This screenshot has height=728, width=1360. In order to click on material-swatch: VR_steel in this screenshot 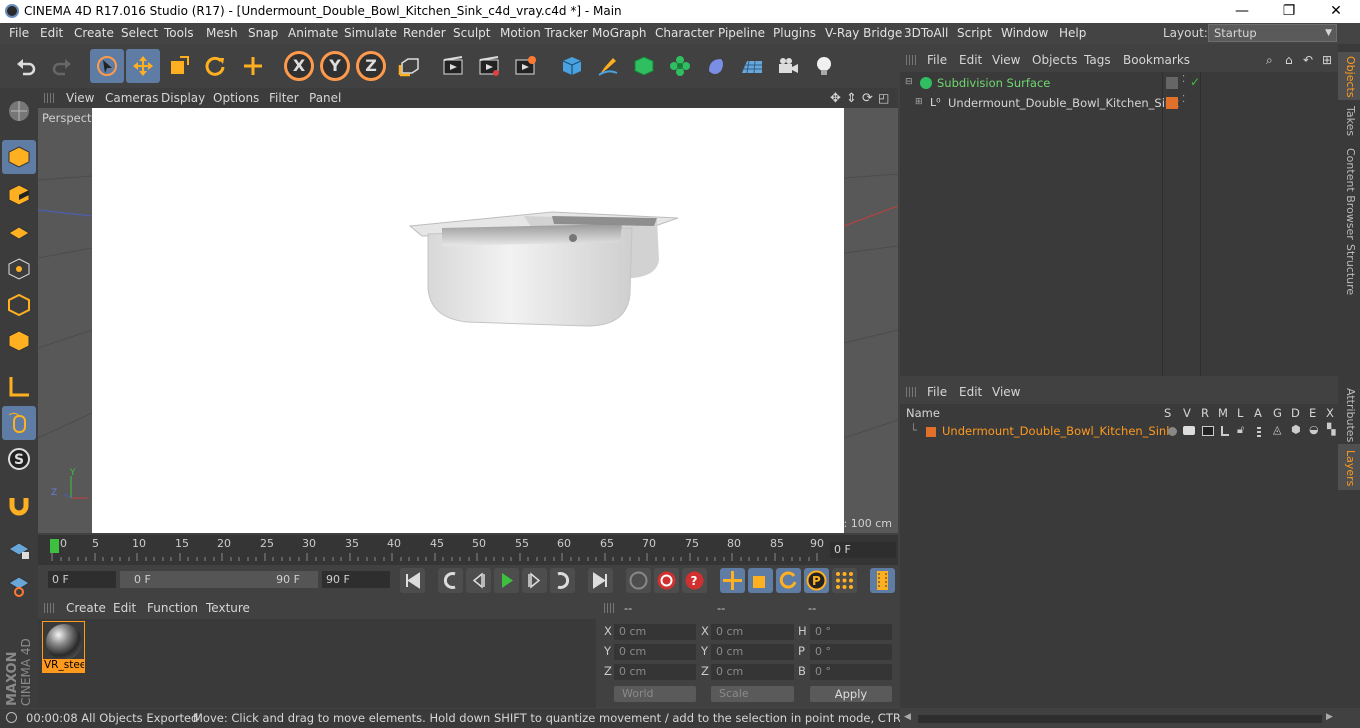, I will do `click(63, 647)`.